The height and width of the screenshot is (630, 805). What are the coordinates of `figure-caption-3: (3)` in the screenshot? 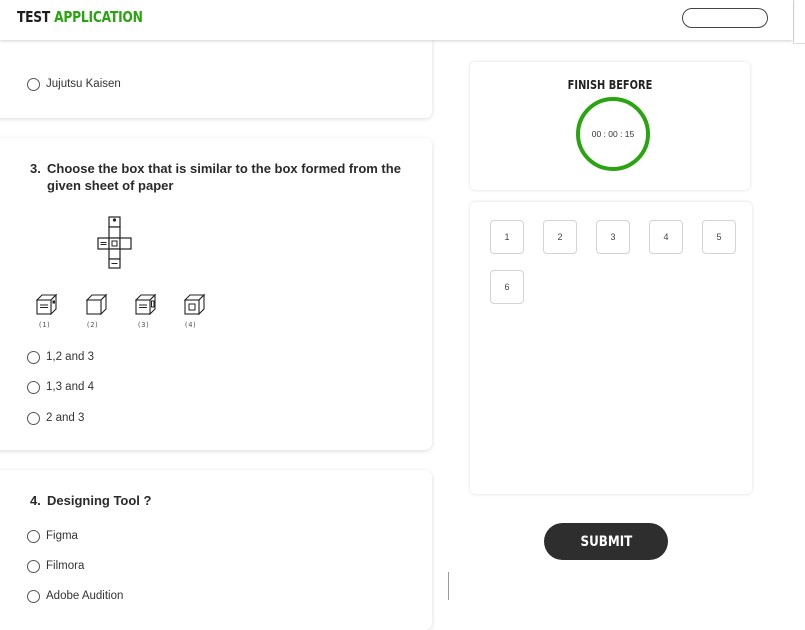 It's located at (143, 325).